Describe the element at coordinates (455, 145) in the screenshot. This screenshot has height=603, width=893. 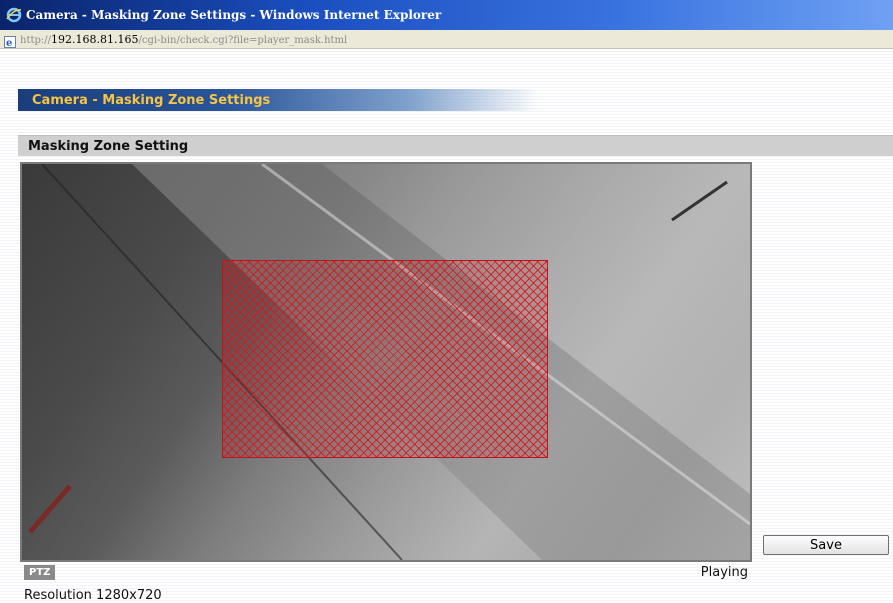
I see `section-header: Masking Zone Setting` at that location.